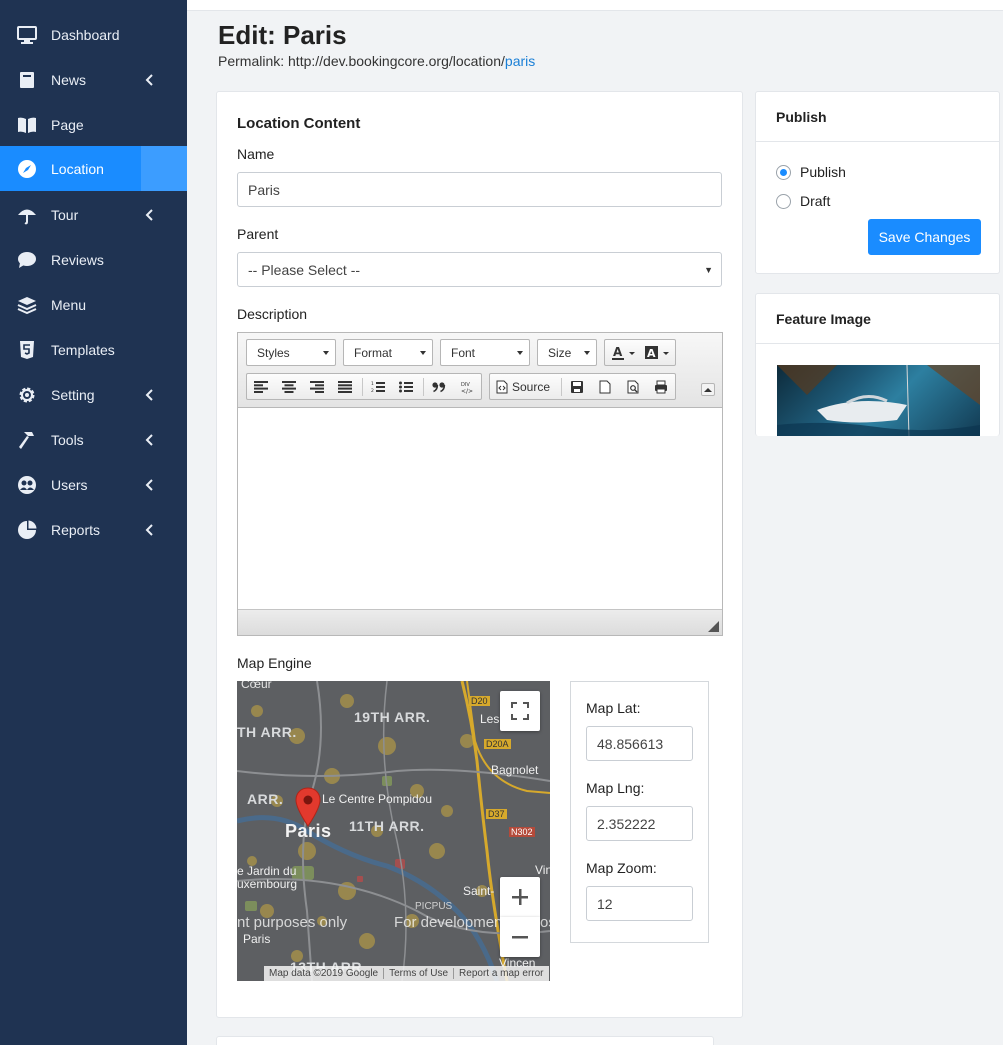 The width and height of the screenshot is (1003, 1045). I want to click on parent-select: -- Please Select -- ▼, so click(479, 269).